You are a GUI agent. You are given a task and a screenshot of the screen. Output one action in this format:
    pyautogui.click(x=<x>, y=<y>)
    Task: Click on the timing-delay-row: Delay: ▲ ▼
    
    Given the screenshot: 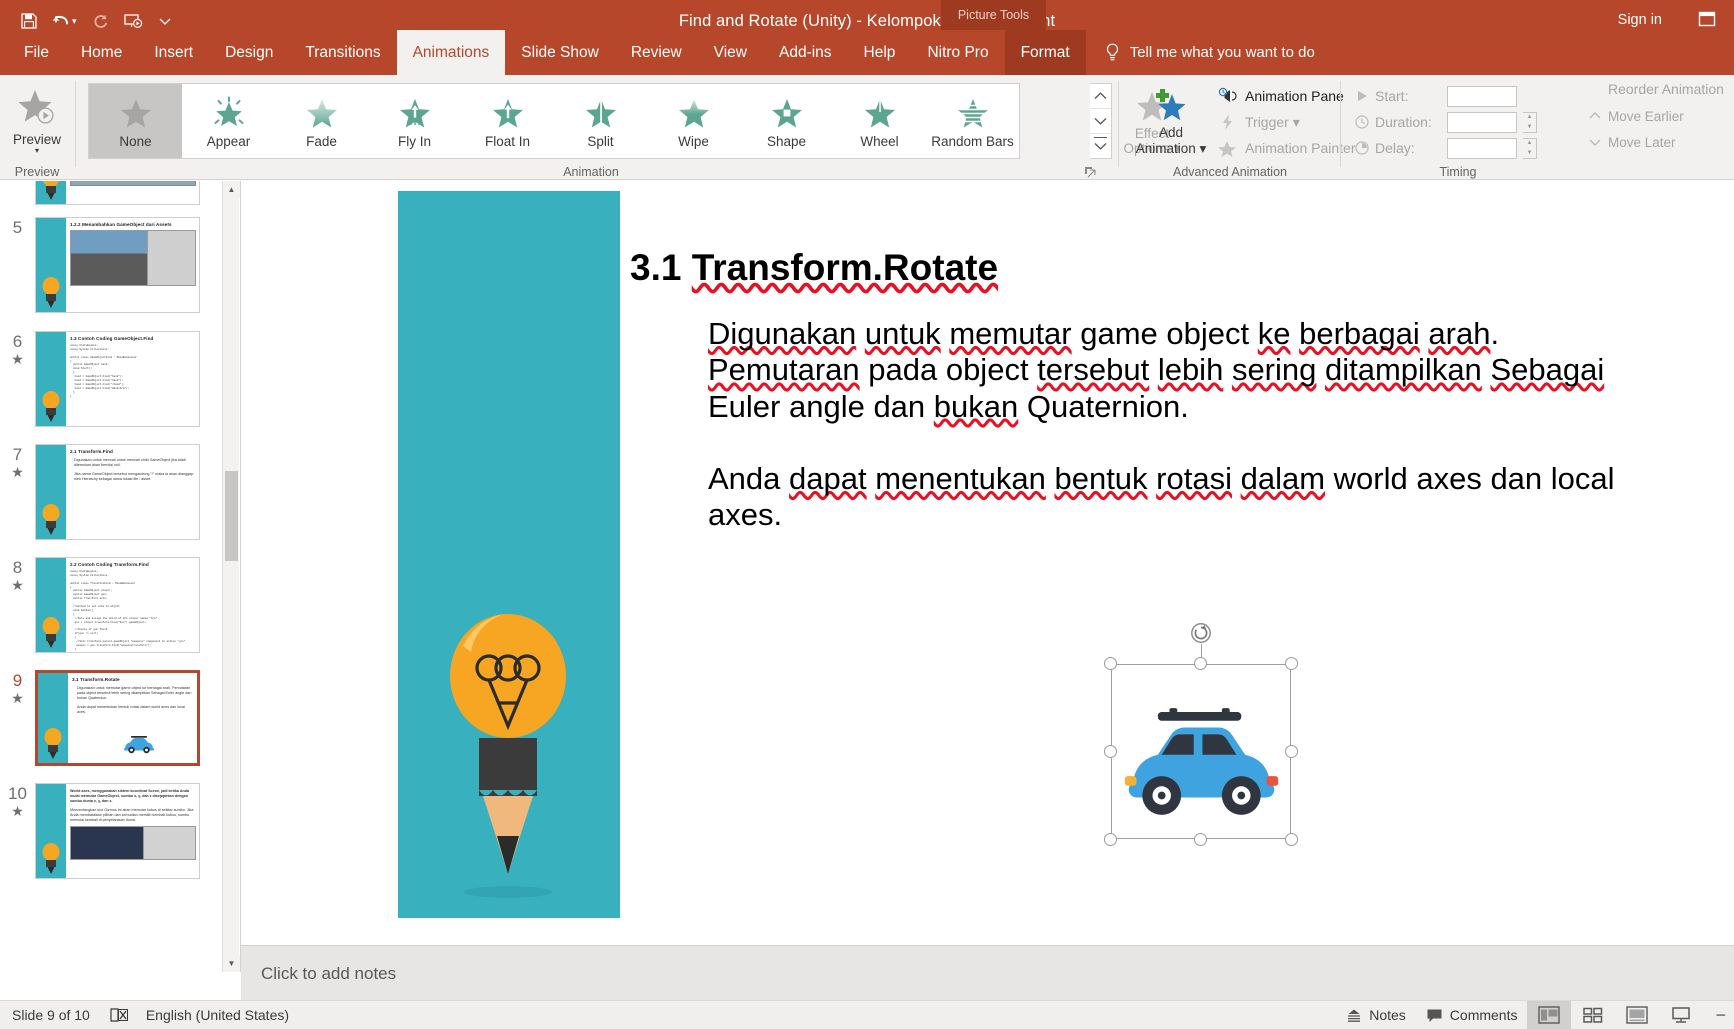 What is the action you would take?
    pyautogui.click(x=1446, y=148)
    